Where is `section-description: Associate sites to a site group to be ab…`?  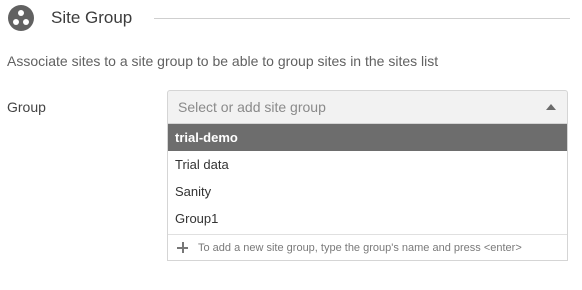 section-description: Associate sites to a site group to be ab… is located at coordinates (223, 61).